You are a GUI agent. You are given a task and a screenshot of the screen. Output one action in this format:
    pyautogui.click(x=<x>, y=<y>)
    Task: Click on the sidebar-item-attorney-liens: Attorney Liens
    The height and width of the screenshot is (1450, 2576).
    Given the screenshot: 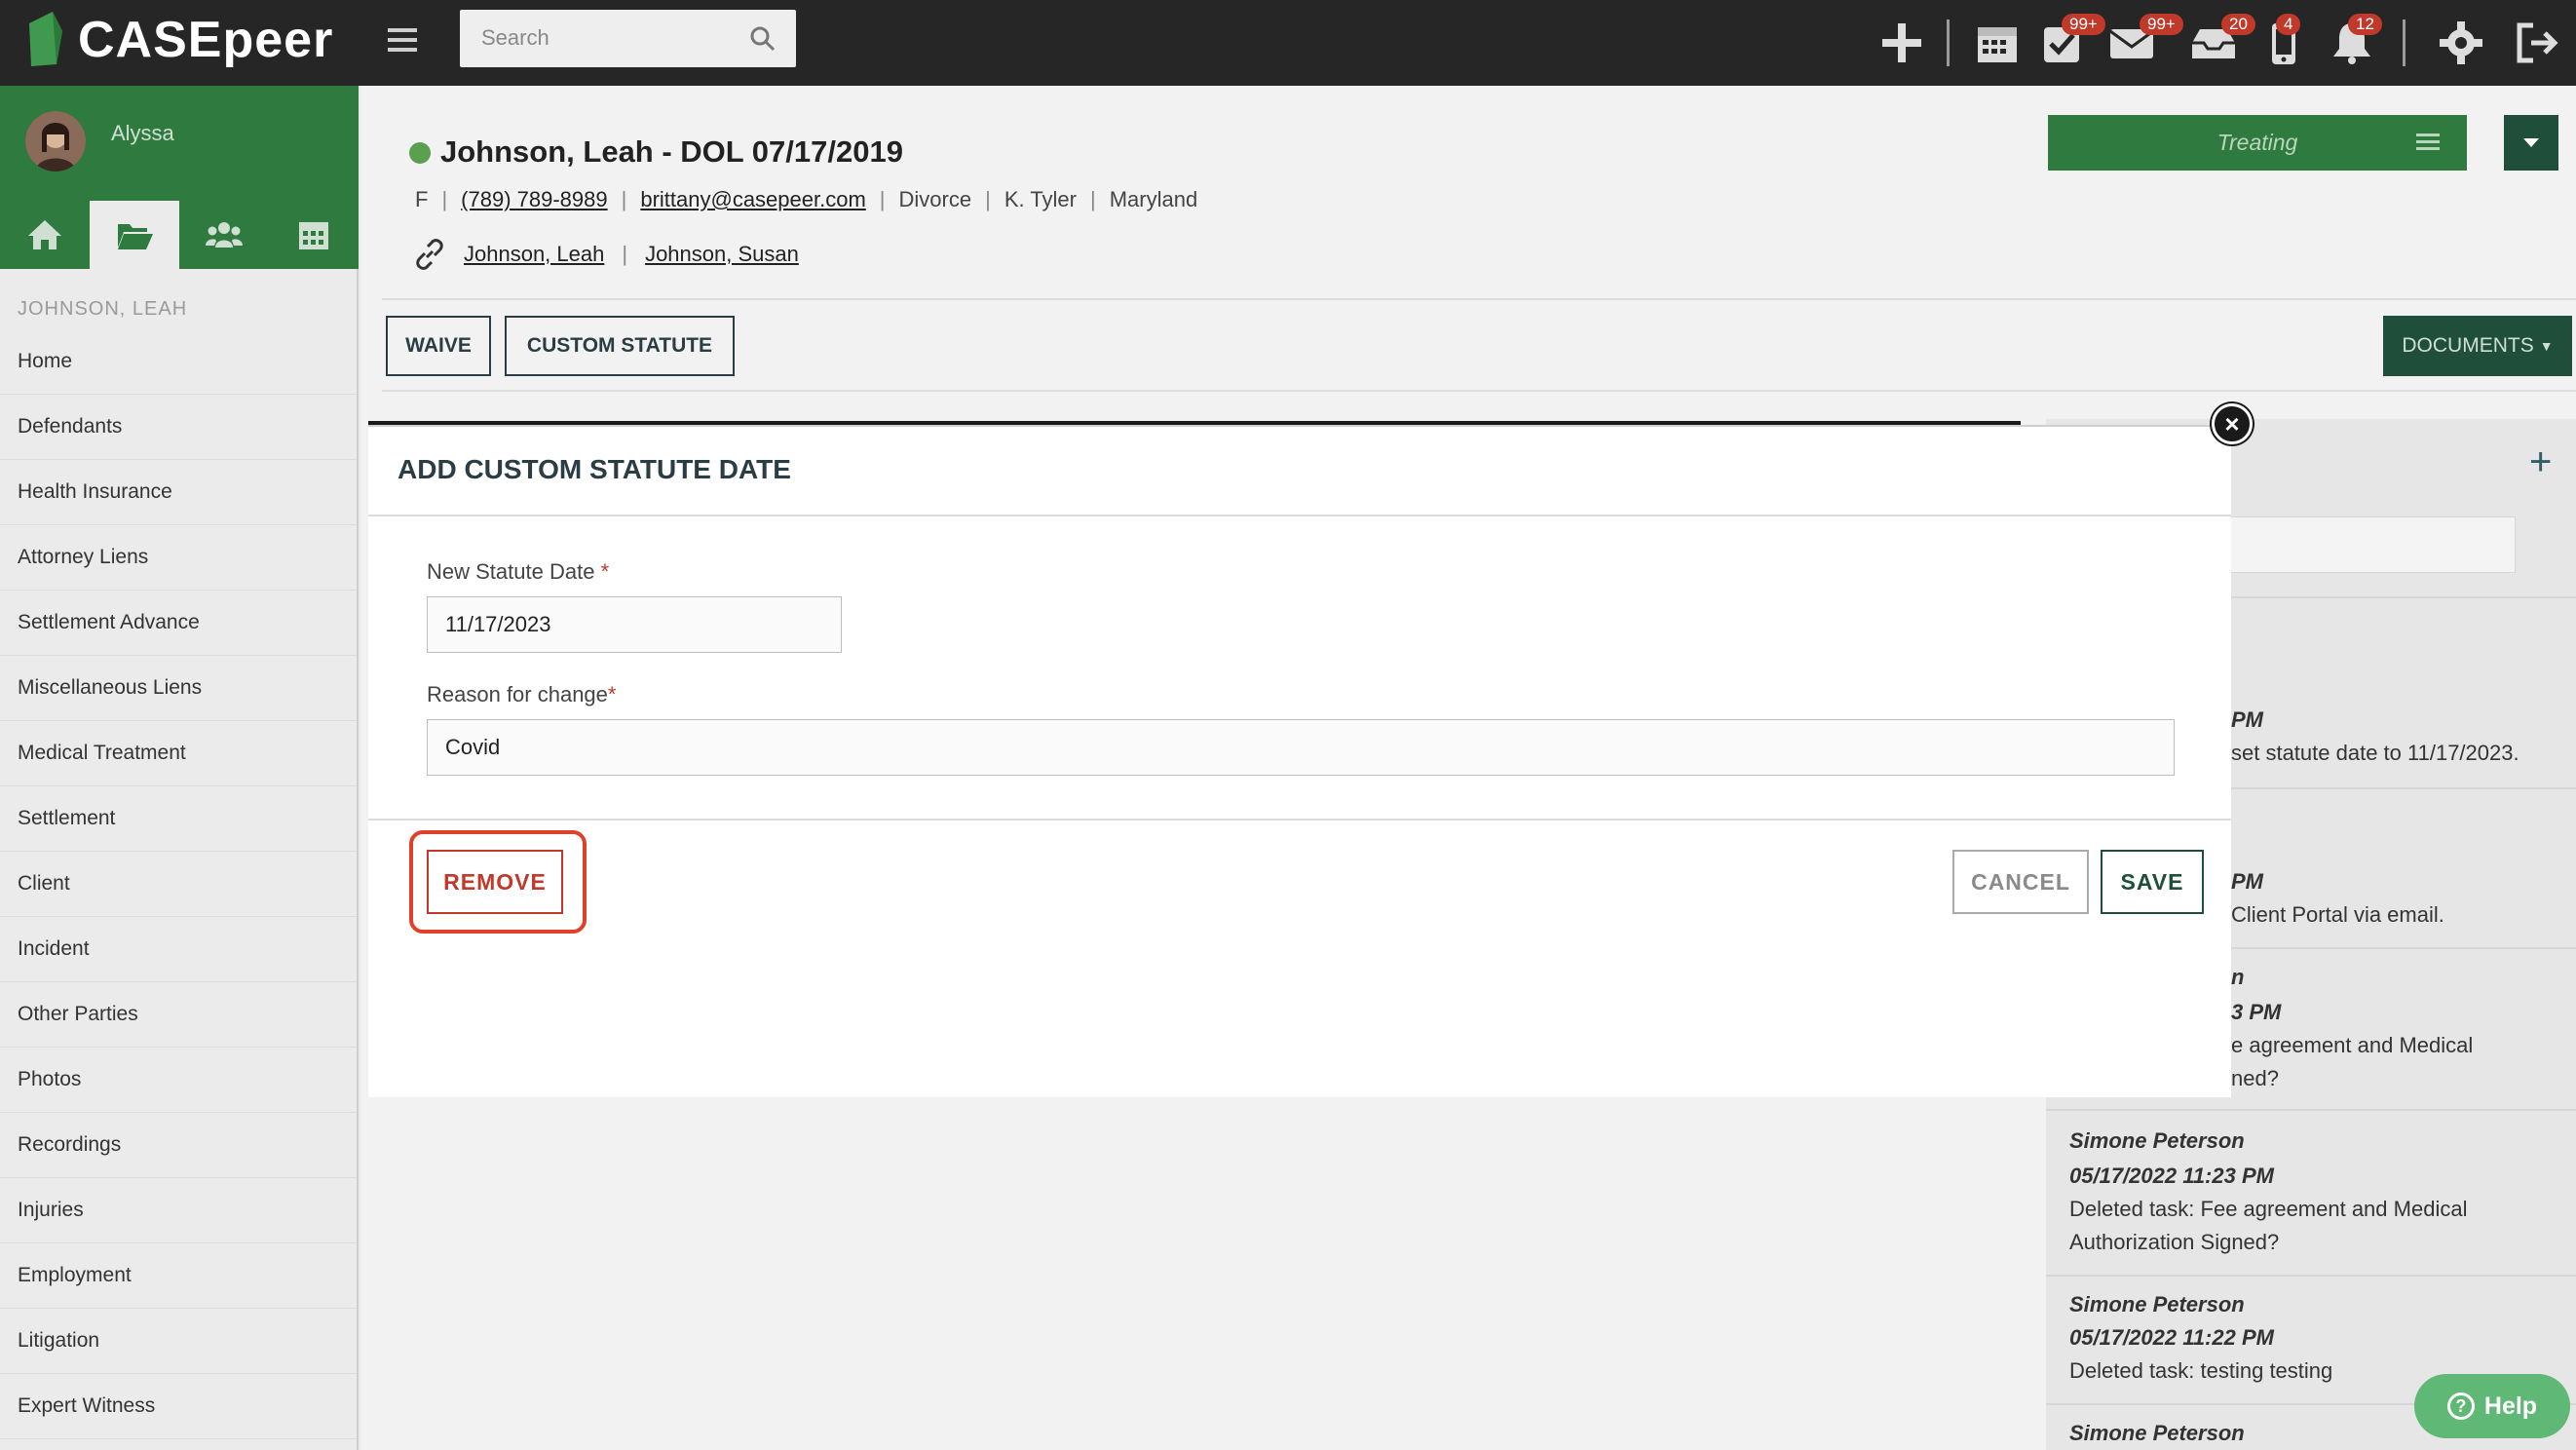 What is the action you would take?
    pyautogui.click(x=178, y=558)
    